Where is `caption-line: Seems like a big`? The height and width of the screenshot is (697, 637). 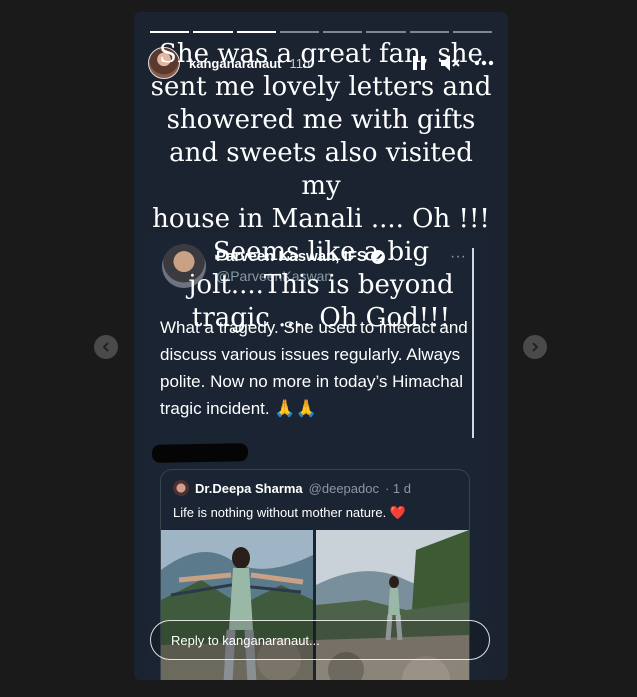 caption-line: Seems like a big is located at coordinates (321, 252).